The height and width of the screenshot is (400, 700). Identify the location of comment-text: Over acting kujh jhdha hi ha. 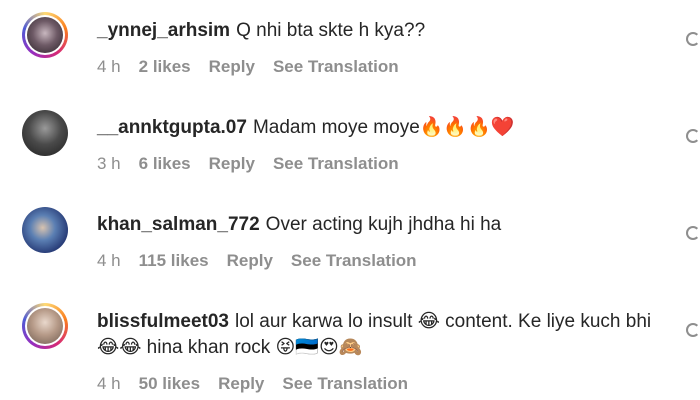
(383, 224).